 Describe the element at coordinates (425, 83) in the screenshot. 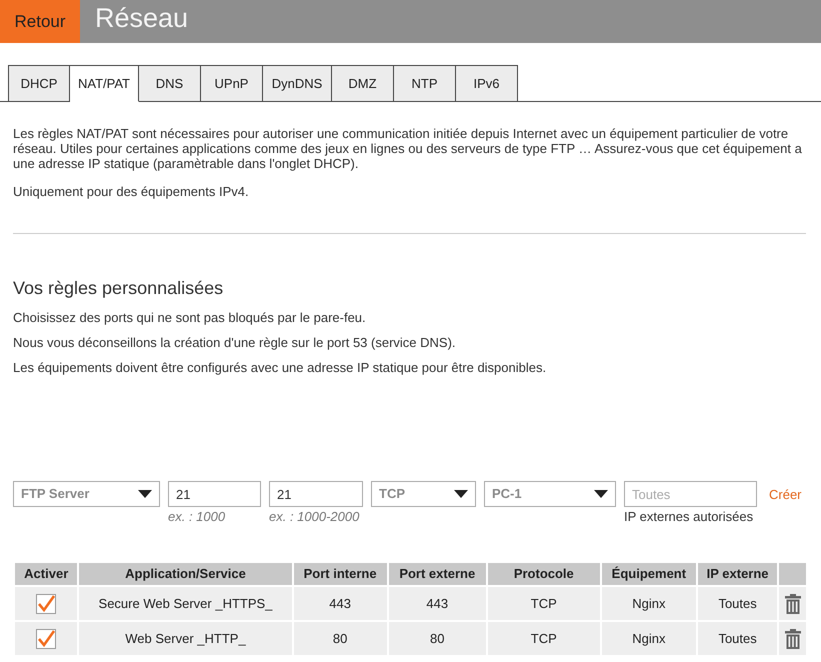

I see `tab: NTP` at that location.